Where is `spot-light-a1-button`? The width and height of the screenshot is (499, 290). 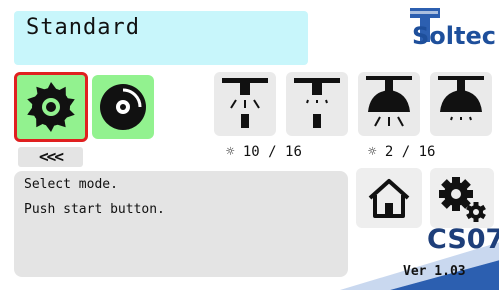 spot-light-a1-button is located at coordinates (245, 104).